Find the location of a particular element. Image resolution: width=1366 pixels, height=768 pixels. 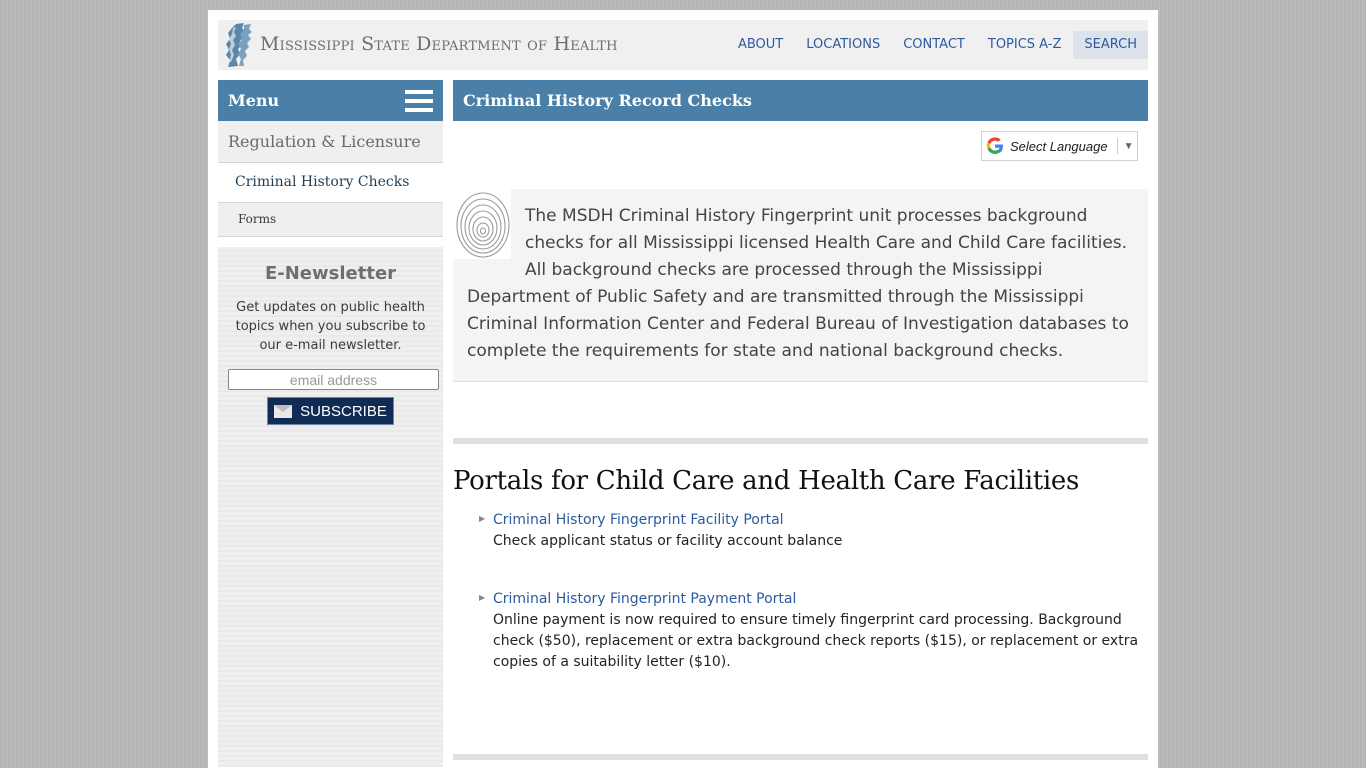

google-icon is located at coordinates (994, 145).